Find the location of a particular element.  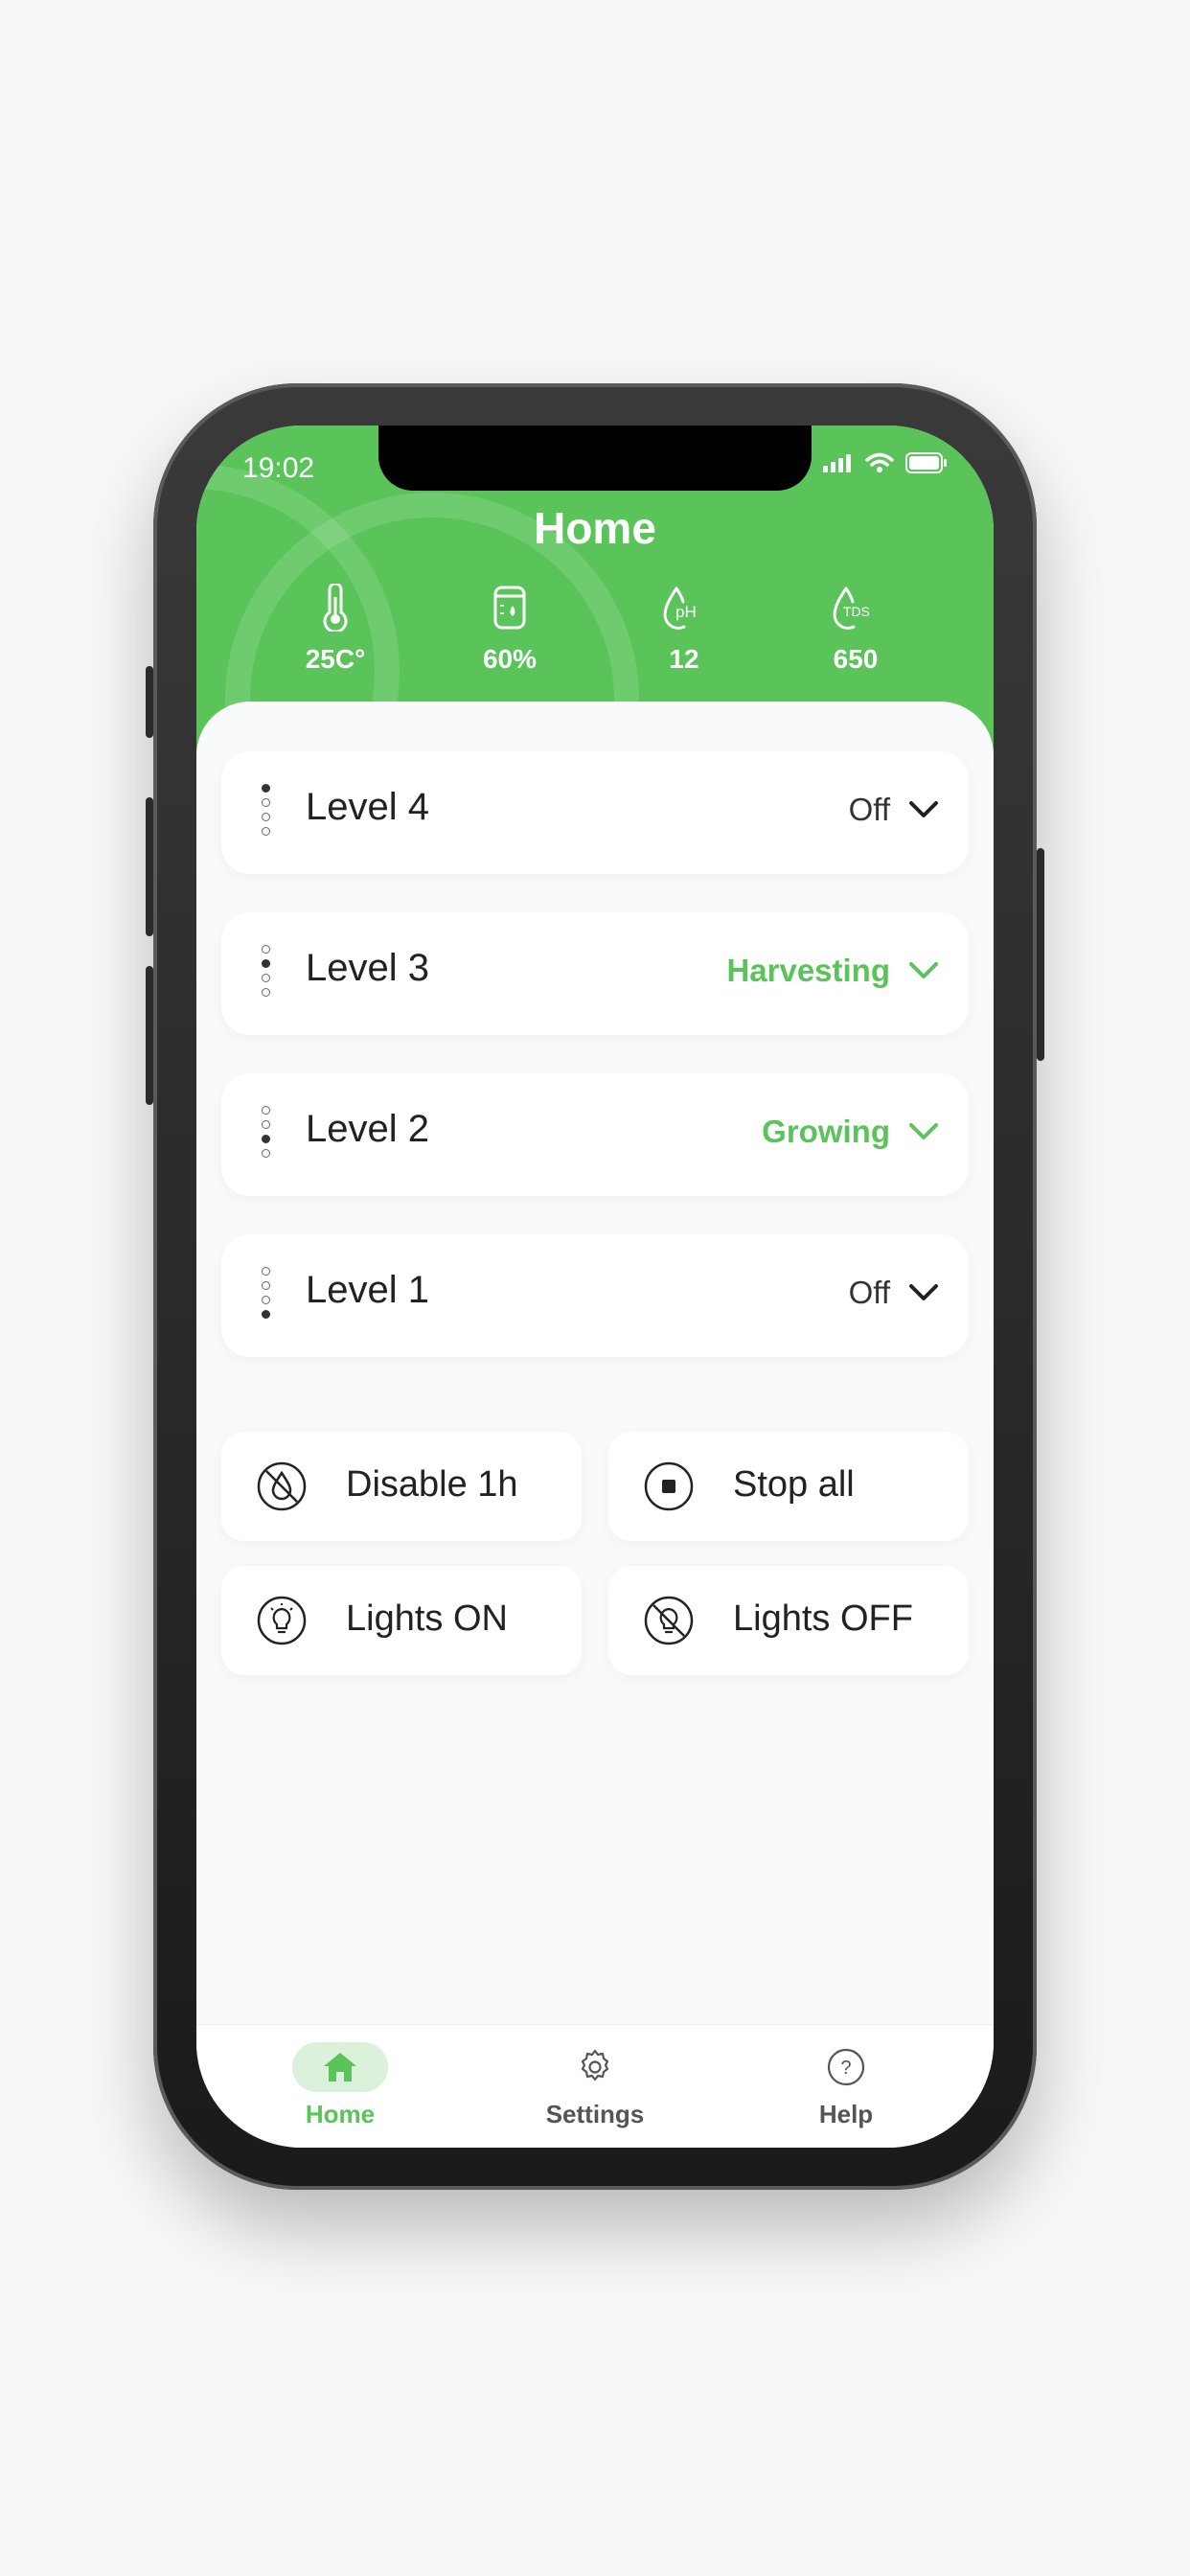

tab-home: Home is located at coordinates (340, 2085).